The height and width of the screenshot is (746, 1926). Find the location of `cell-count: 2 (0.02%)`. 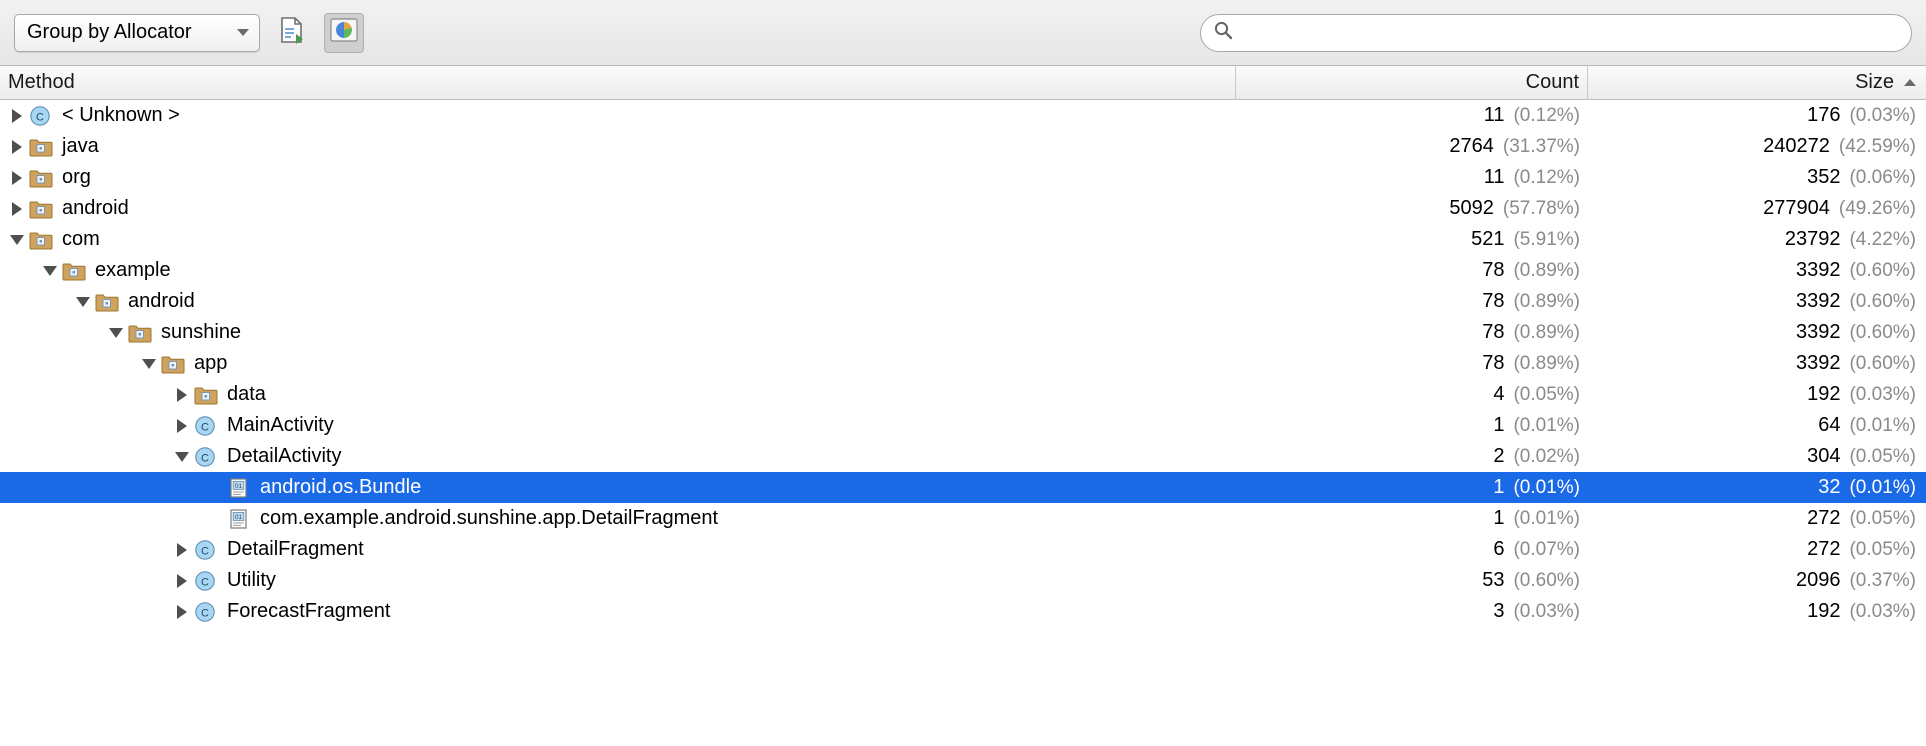

cell-count: 2 (0.02%) is located at coordinates (1412, 456).